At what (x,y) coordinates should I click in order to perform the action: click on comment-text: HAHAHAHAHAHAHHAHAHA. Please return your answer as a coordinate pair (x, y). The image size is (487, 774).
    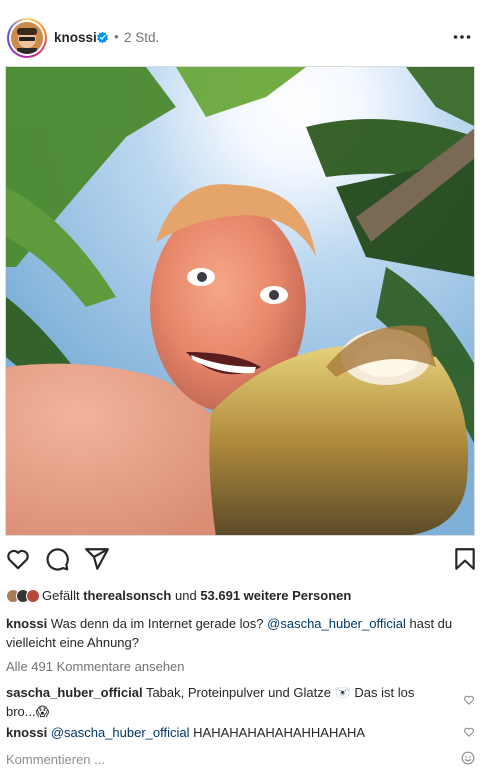
    Looking at the image, I should click on (279, 732).